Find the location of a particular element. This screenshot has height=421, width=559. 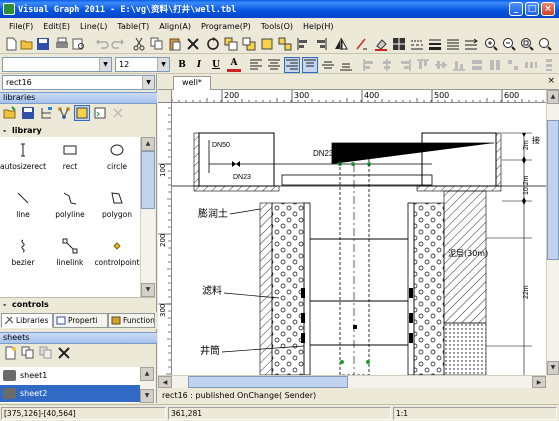

font-color-button: A is located at coordinates (234, 65).